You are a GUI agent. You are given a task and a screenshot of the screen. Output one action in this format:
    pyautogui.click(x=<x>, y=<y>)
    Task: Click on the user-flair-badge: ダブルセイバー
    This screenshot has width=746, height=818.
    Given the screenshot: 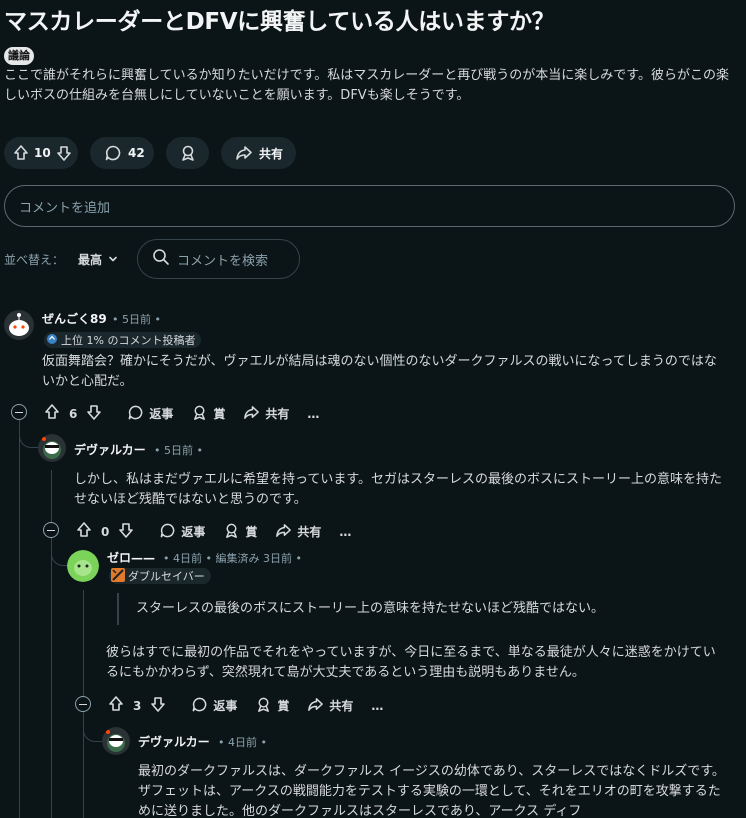 What is the action you would take?
    pyautogui.click(x=160, y=576)
    